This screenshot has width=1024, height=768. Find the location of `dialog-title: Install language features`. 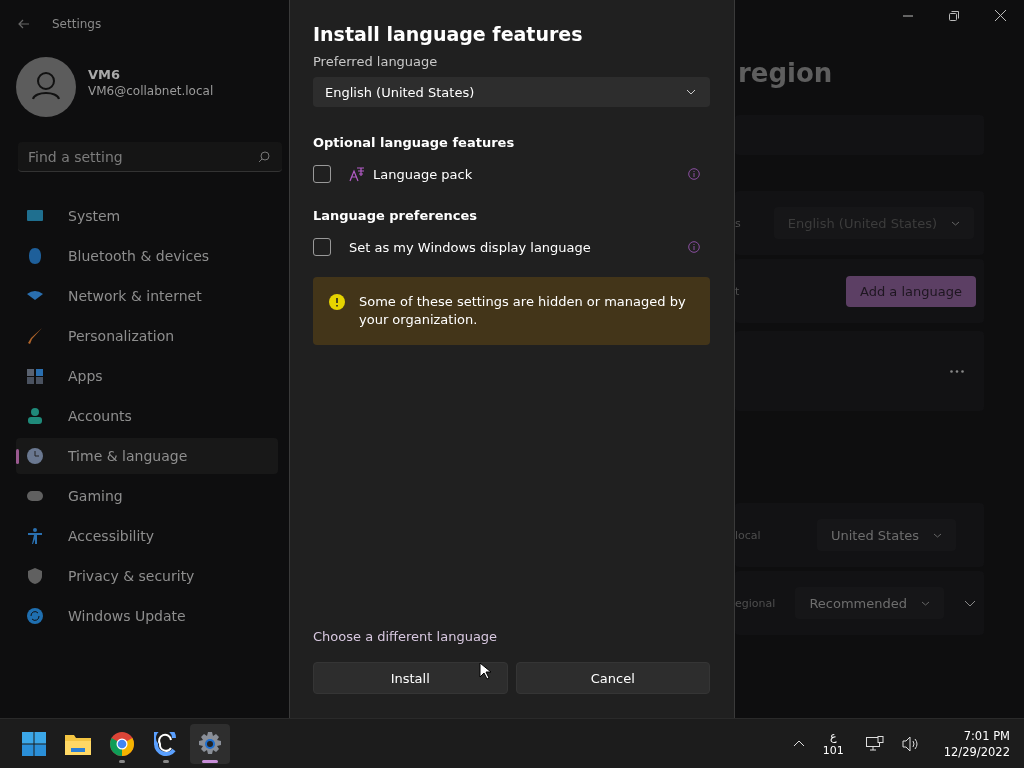

dialog-title: Install language features is located at coordinates (448, 34).